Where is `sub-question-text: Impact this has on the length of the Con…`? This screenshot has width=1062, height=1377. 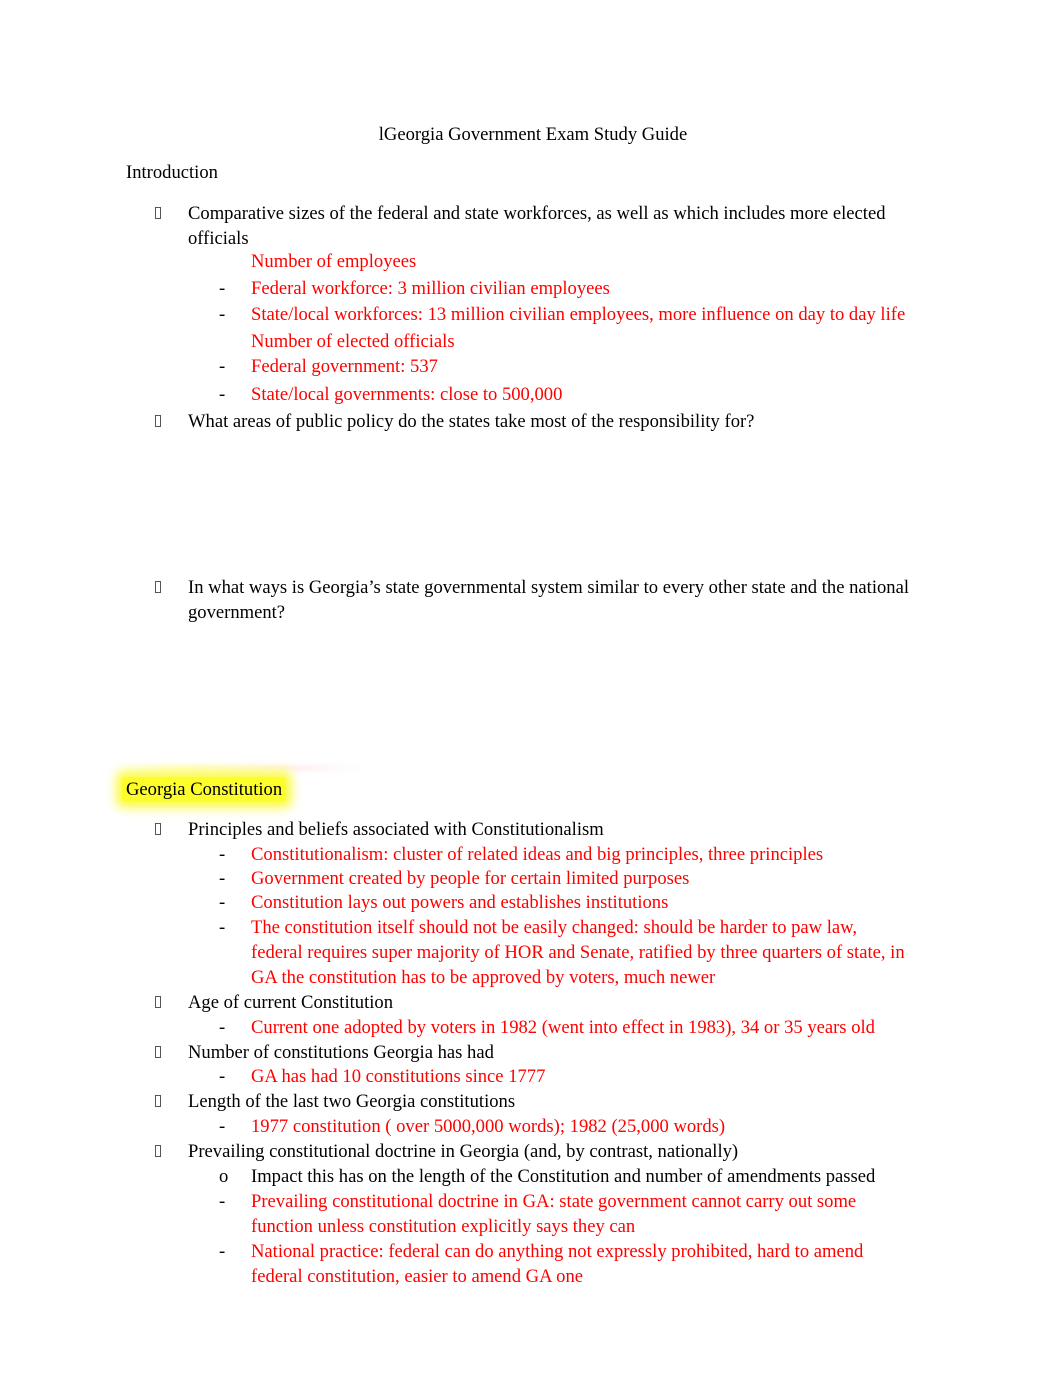 sub-question-text: Impact this has on the length of the Con… is located at coordinates (563, 1176).